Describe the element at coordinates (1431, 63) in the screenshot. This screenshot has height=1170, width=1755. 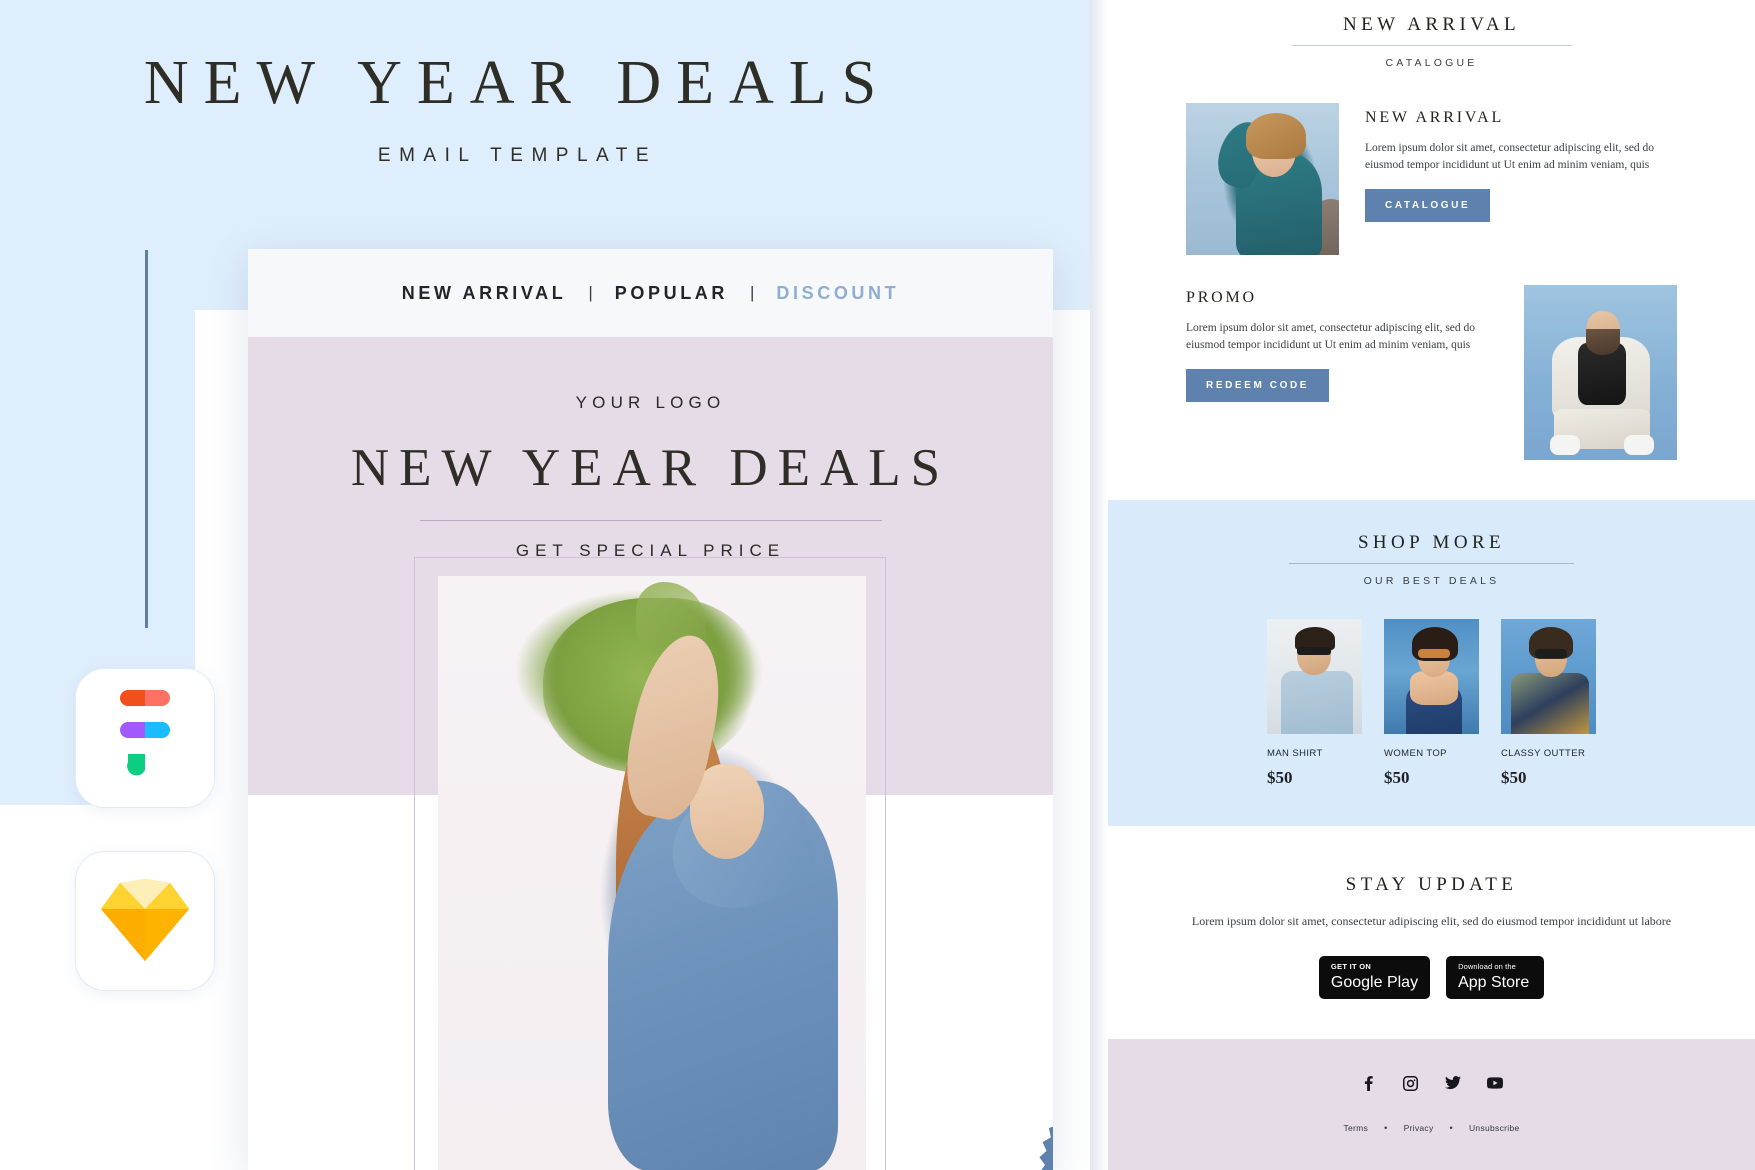
I see `preview-header-subtitle: CATALOGUE` at that location.